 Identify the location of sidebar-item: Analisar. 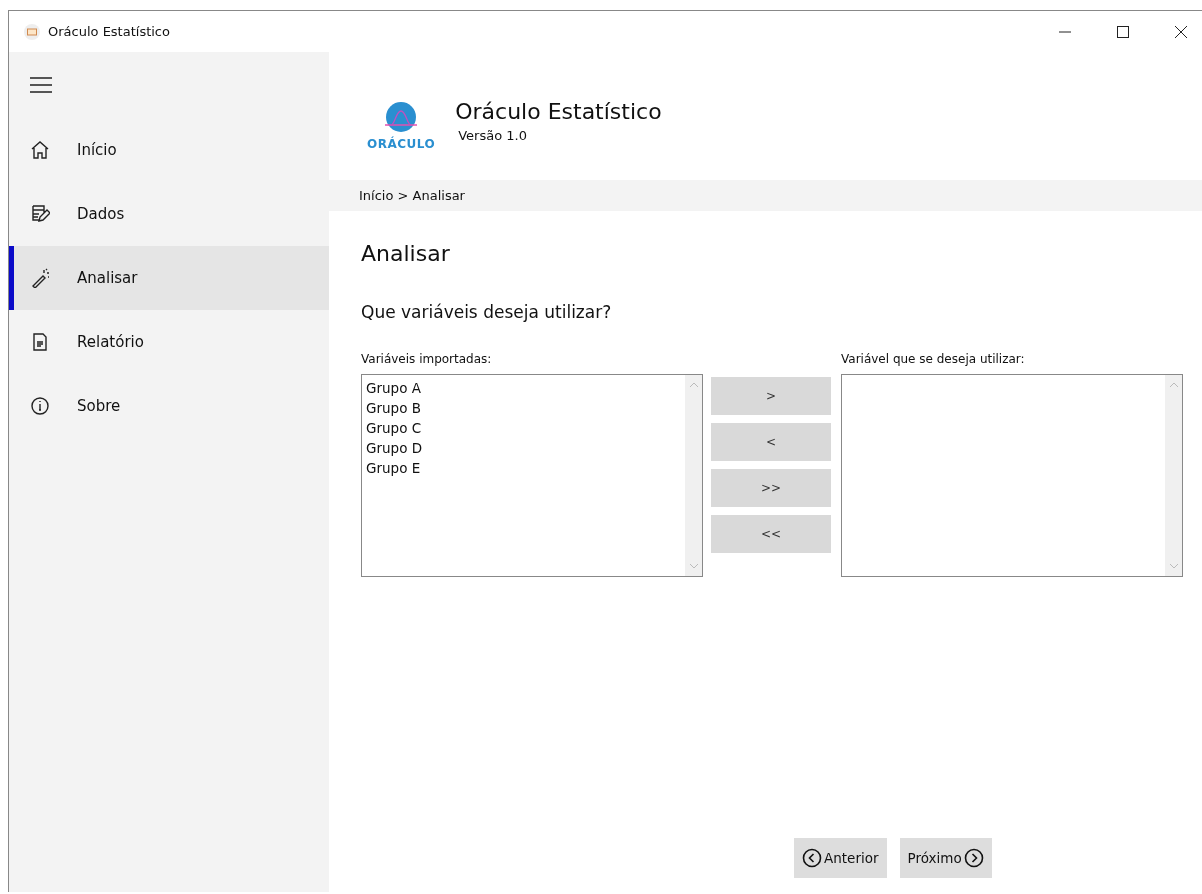
(169, 278).